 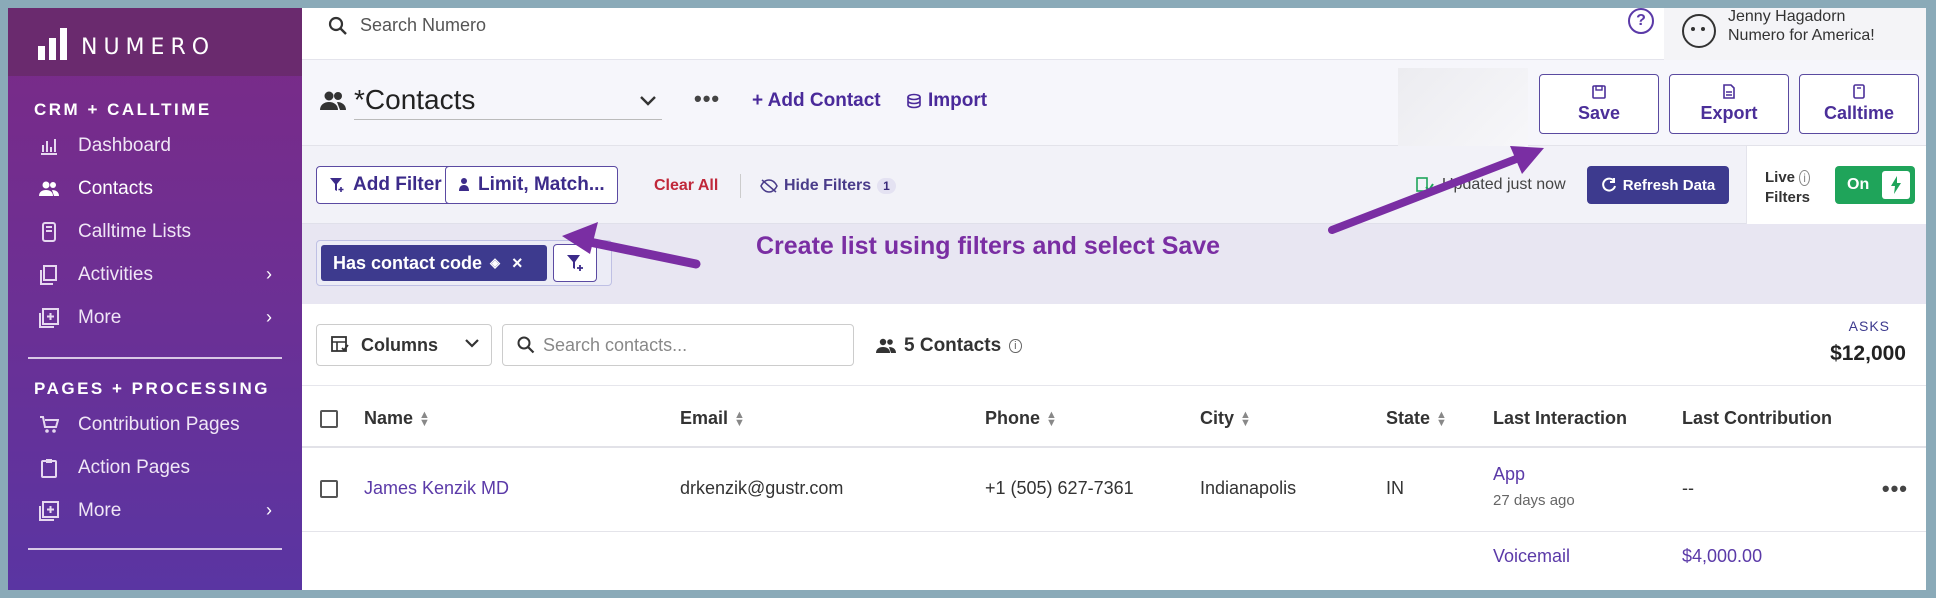 What do you see at coordinates (1869, 326) in the screenshot?
I see `asks-label: ASKS` at bounding box center [1869, 326].